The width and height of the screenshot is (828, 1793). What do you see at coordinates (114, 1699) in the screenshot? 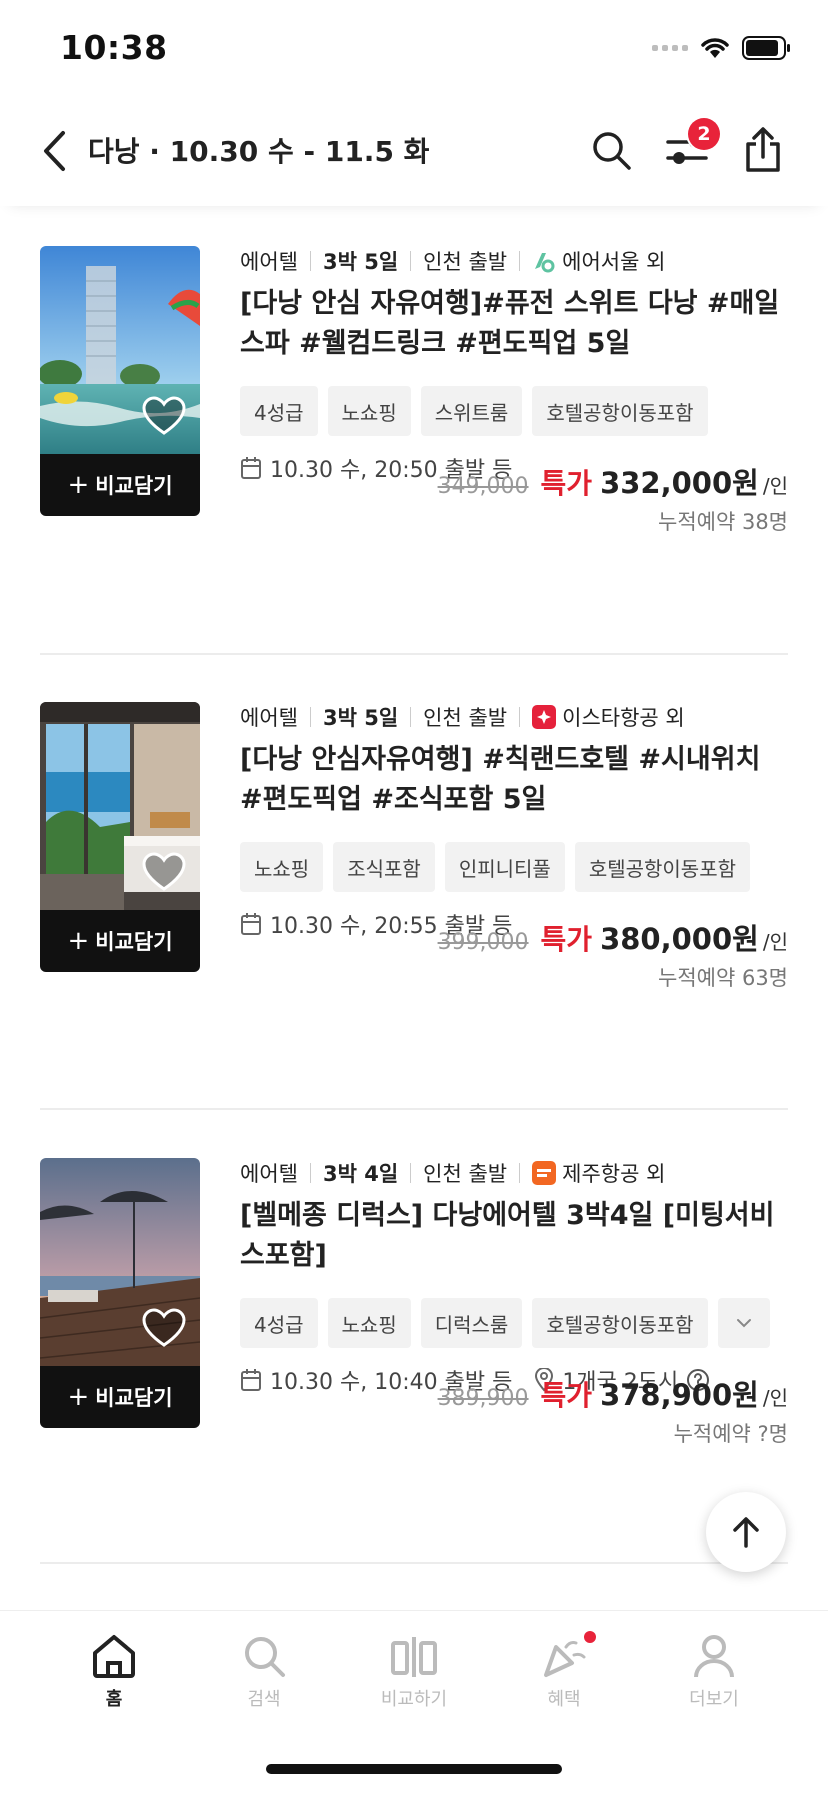
I see `nav-label: 홈` at bounding box center [114, 1699].